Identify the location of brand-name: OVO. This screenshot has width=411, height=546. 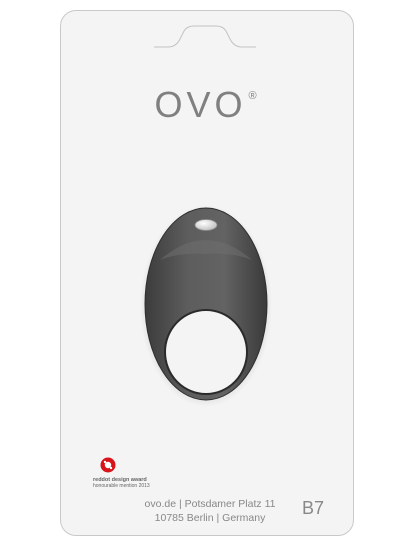
(200, 104).